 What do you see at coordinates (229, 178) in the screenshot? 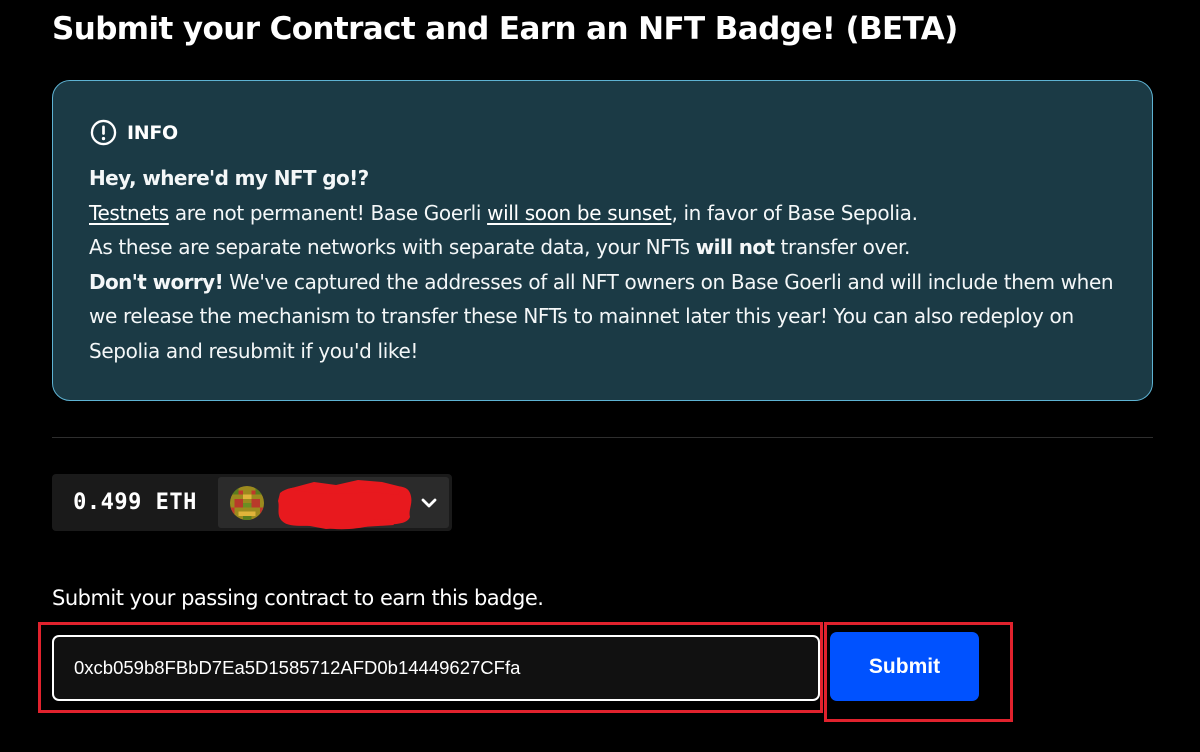
I see `info-heading: Hey, where'd my NFT go!?` at bounding box center [229, 178].